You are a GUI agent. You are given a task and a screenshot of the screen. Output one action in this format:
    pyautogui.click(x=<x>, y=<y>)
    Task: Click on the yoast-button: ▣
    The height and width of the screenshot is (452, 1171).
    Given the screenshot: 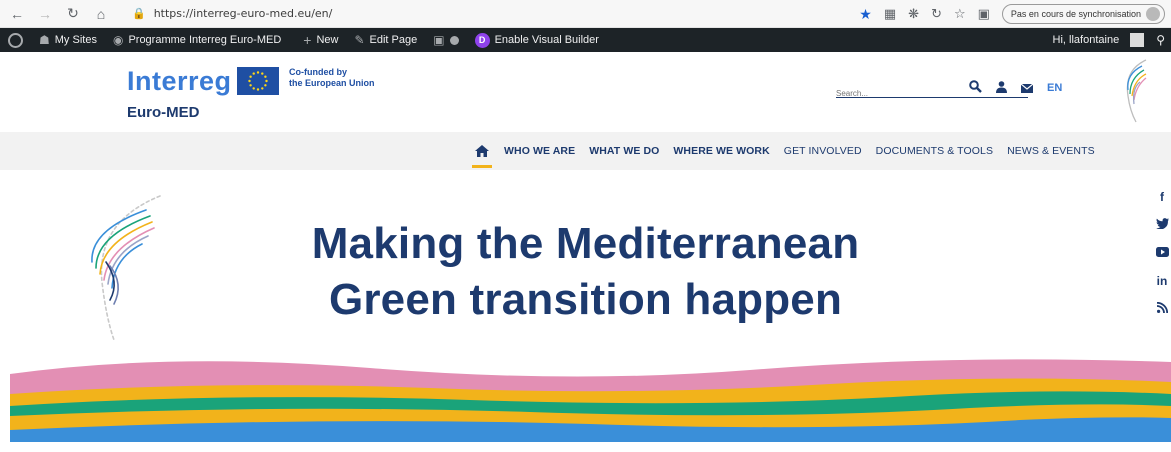 What is the action you would take?
    pyautogui.click(x=445, y=40)
    